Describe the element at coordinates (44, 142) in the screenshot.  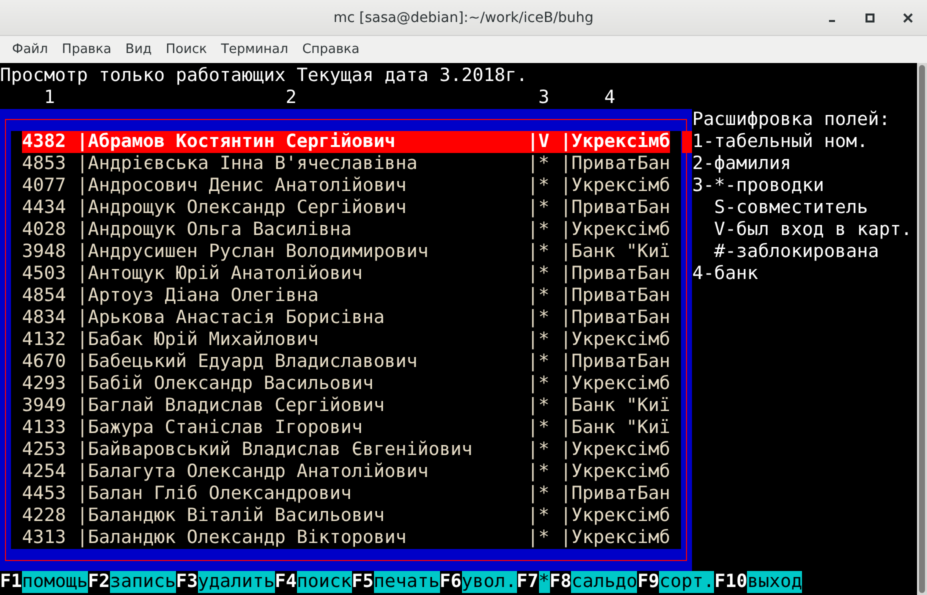
I see `employee-number: 4382` at that location.